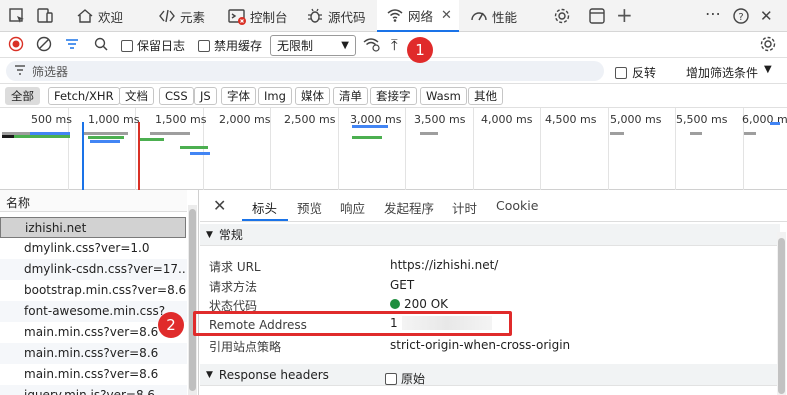 The height and width of the screenshot is (395, 787). I want to click on throttle-value: 无限制, so click(295, 46).